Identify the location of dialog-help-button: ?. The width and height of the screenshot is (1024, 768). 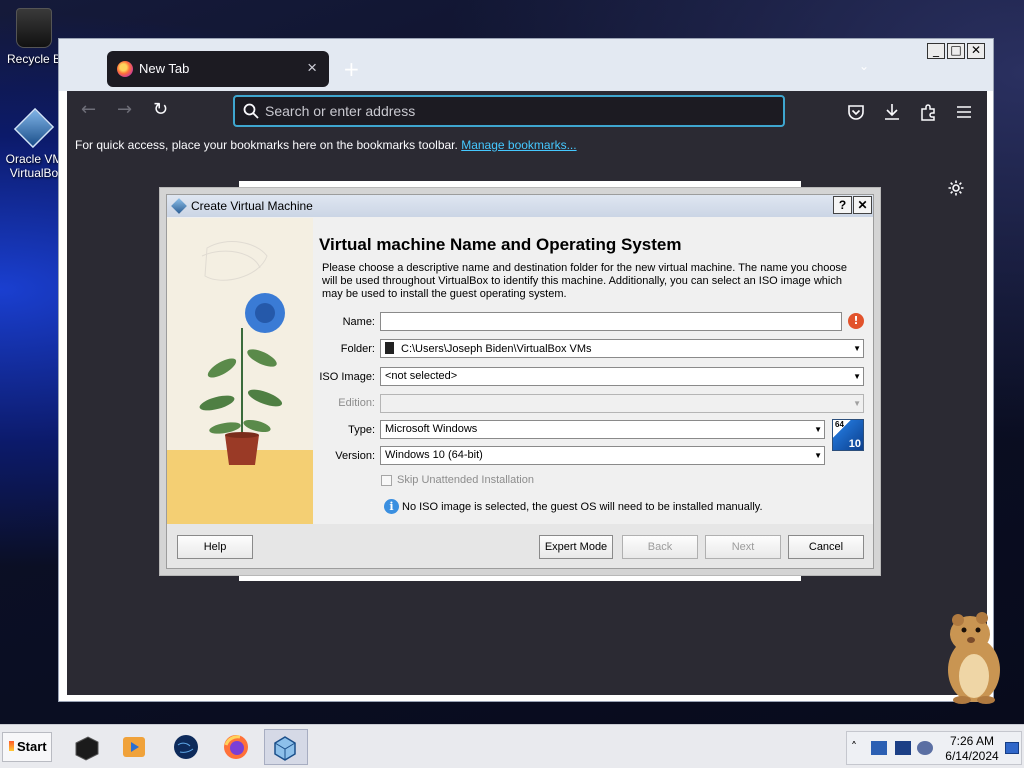
(842, 205).